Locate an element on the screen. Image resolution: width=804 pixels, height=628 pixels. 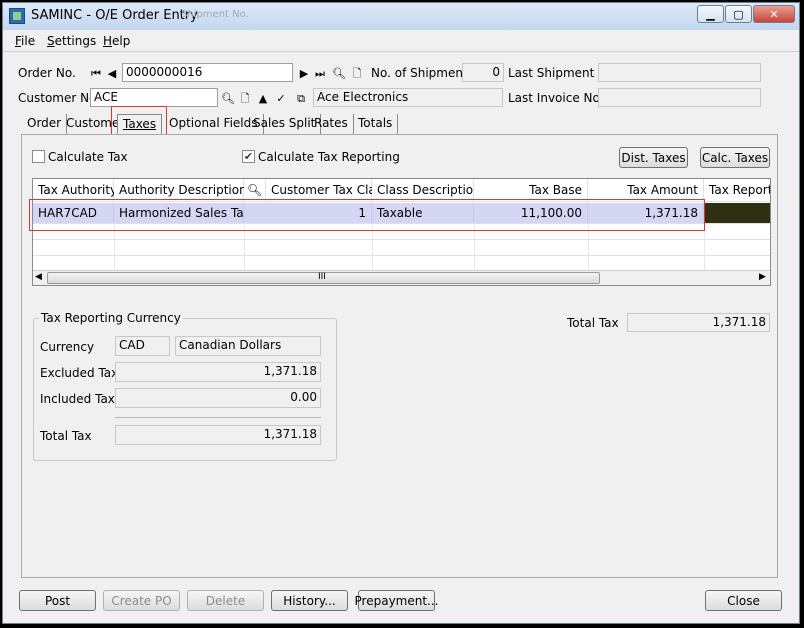
reporting-total-tax-label: Total Tax is located at coordinates (66, 436).